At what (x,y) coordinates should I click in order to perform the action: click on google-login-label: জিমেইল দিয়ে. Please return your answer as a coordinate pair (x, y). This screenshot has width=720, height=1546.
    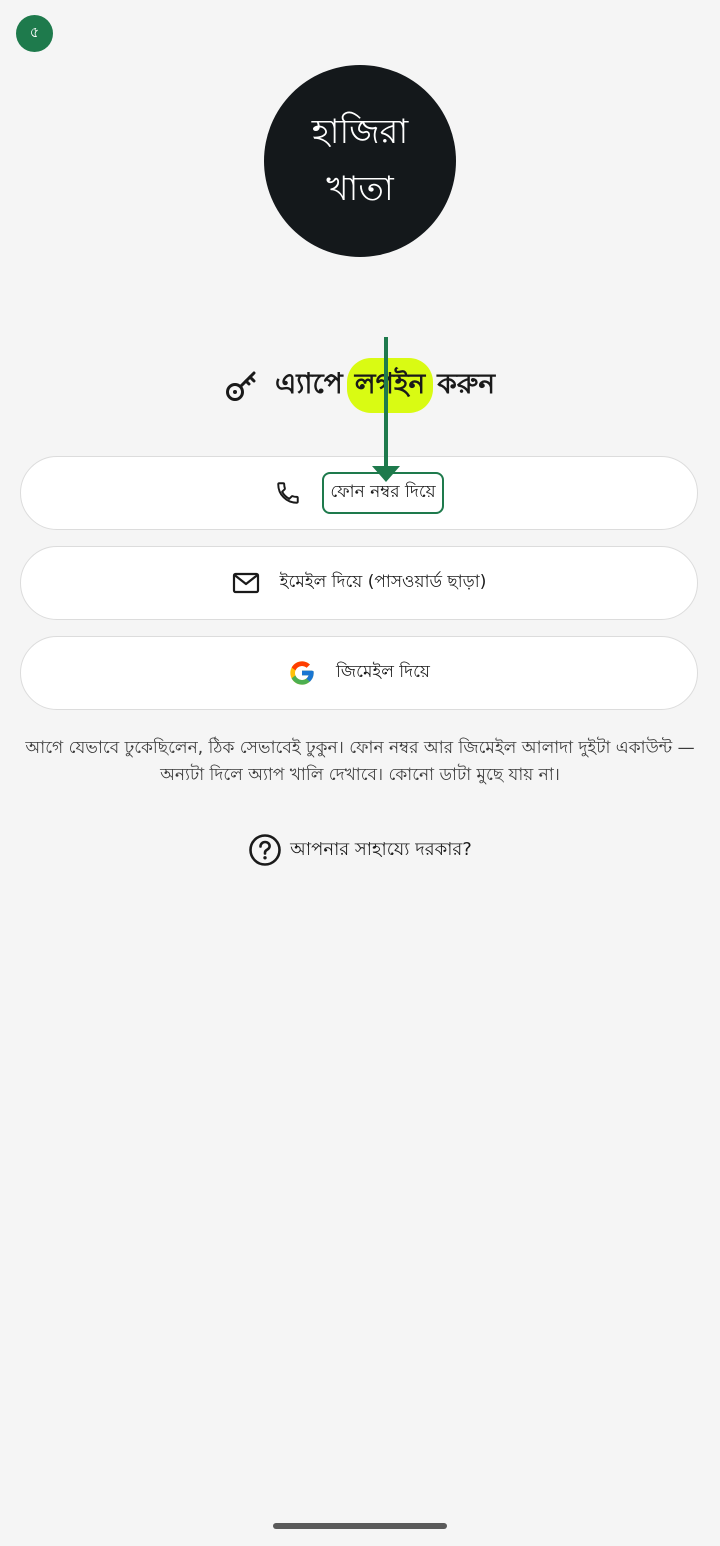
    Looking at the image, I should click on (383, 672).